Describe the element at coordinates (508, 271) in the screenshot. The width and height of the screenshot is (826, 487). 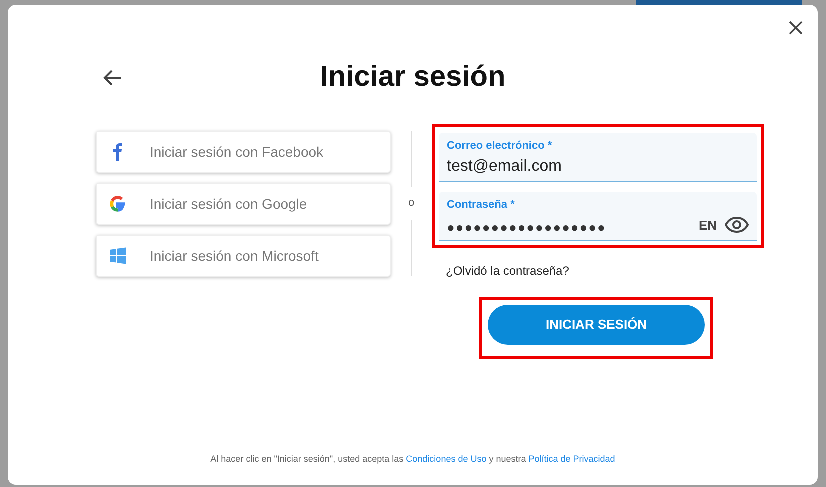
I see `forgot-password-link: ¿Olvidó la contraseña?` at that location.